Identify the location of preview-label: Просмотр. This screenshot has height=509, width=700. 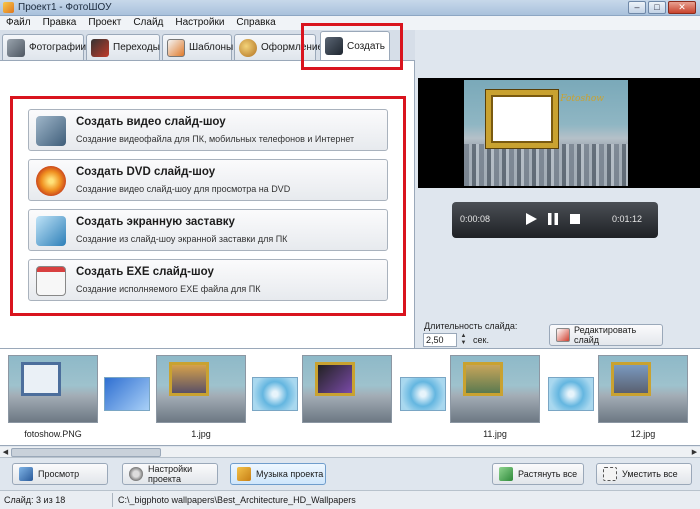
(59, 474).